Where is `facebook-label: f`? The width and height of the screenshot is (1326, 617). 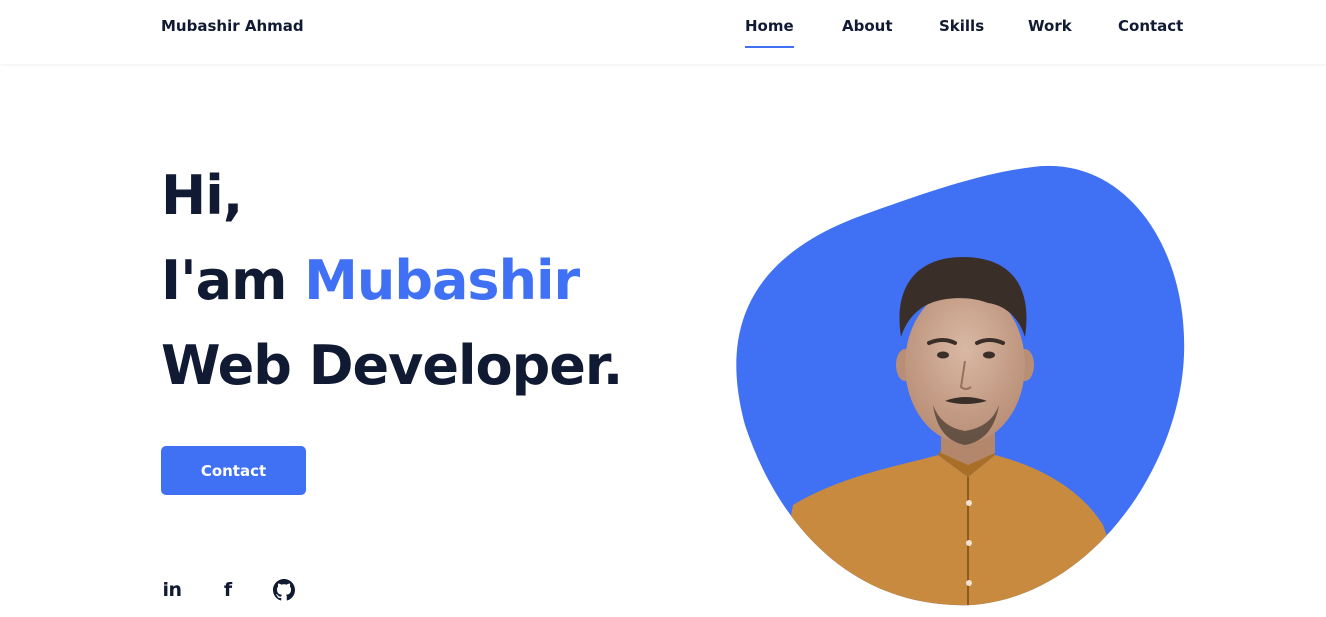
facebook-label: f is located at coordinates (228, 590).